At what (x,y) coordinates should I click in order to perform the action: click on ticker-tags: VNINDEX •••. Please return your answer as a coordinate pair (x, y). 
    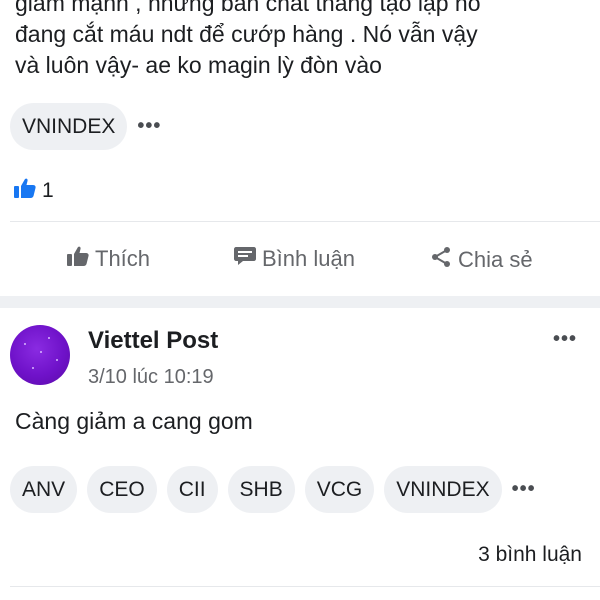
    Looking at the image, I should click on (85, 126).